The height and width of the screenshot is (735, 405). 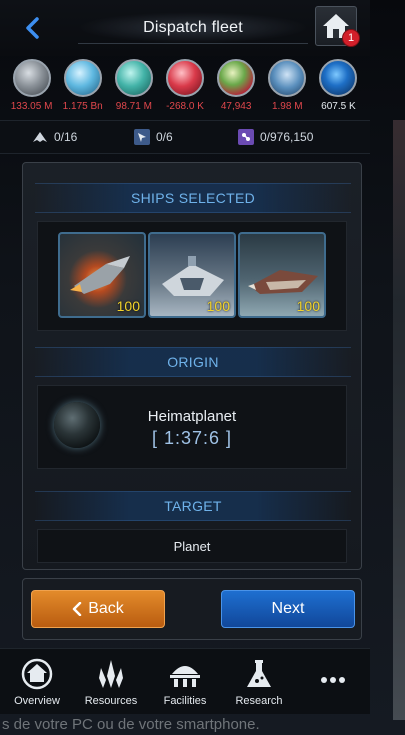 I want to click on fleet-counters: 0/16 0/6 0/976,150, so click(x=185, y=137).